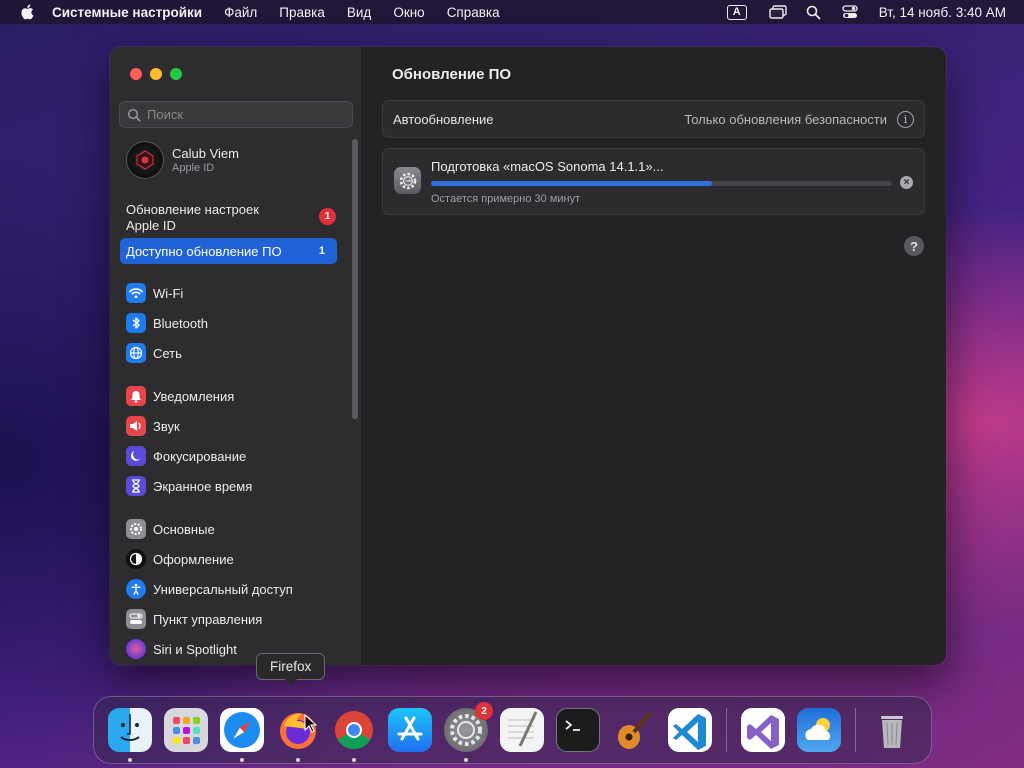 The height and width of the screenshot is (768, 1024). What do you see at coordinates (130, 727) in the screenshot?
I see `finder-icon` at bounding box center [130, 727].